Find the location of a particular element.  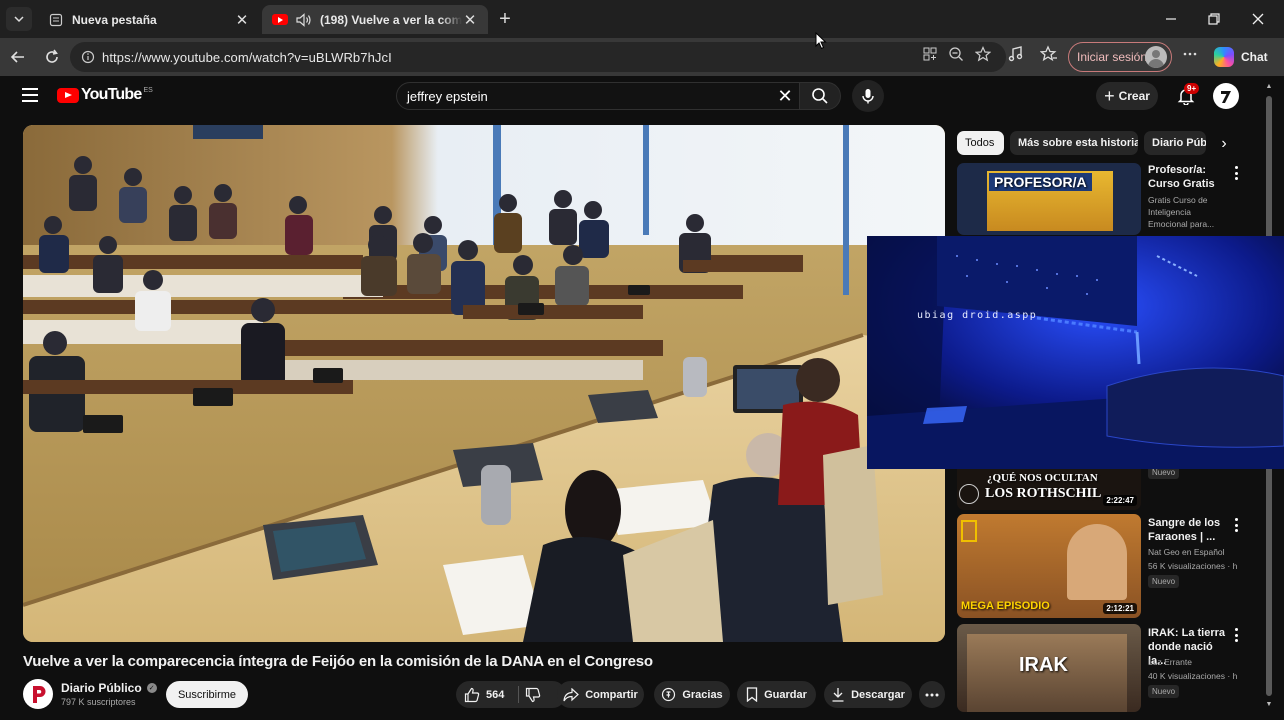

read-aloud-icon is located at coordinates (1016, 54).